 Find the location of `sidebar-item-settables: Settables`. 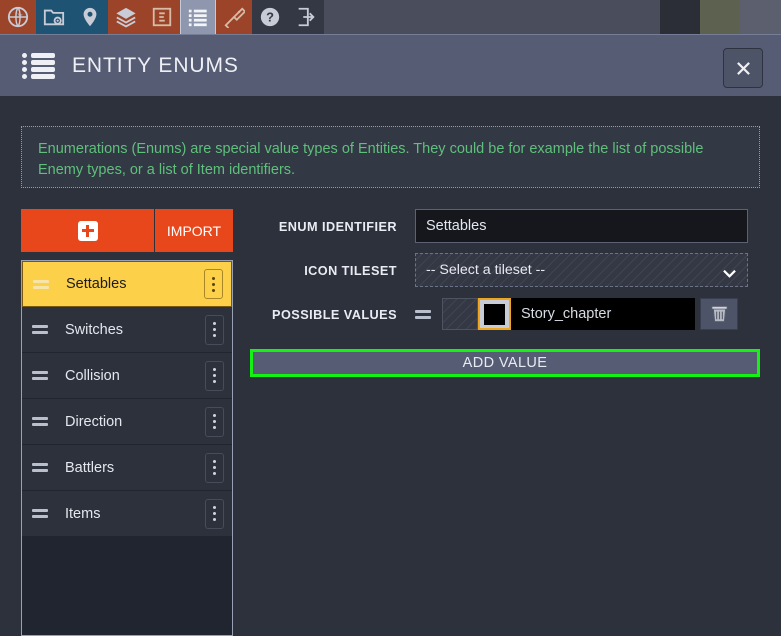

sidebar-item-settables: Settables is located at coordinates (127, 284).